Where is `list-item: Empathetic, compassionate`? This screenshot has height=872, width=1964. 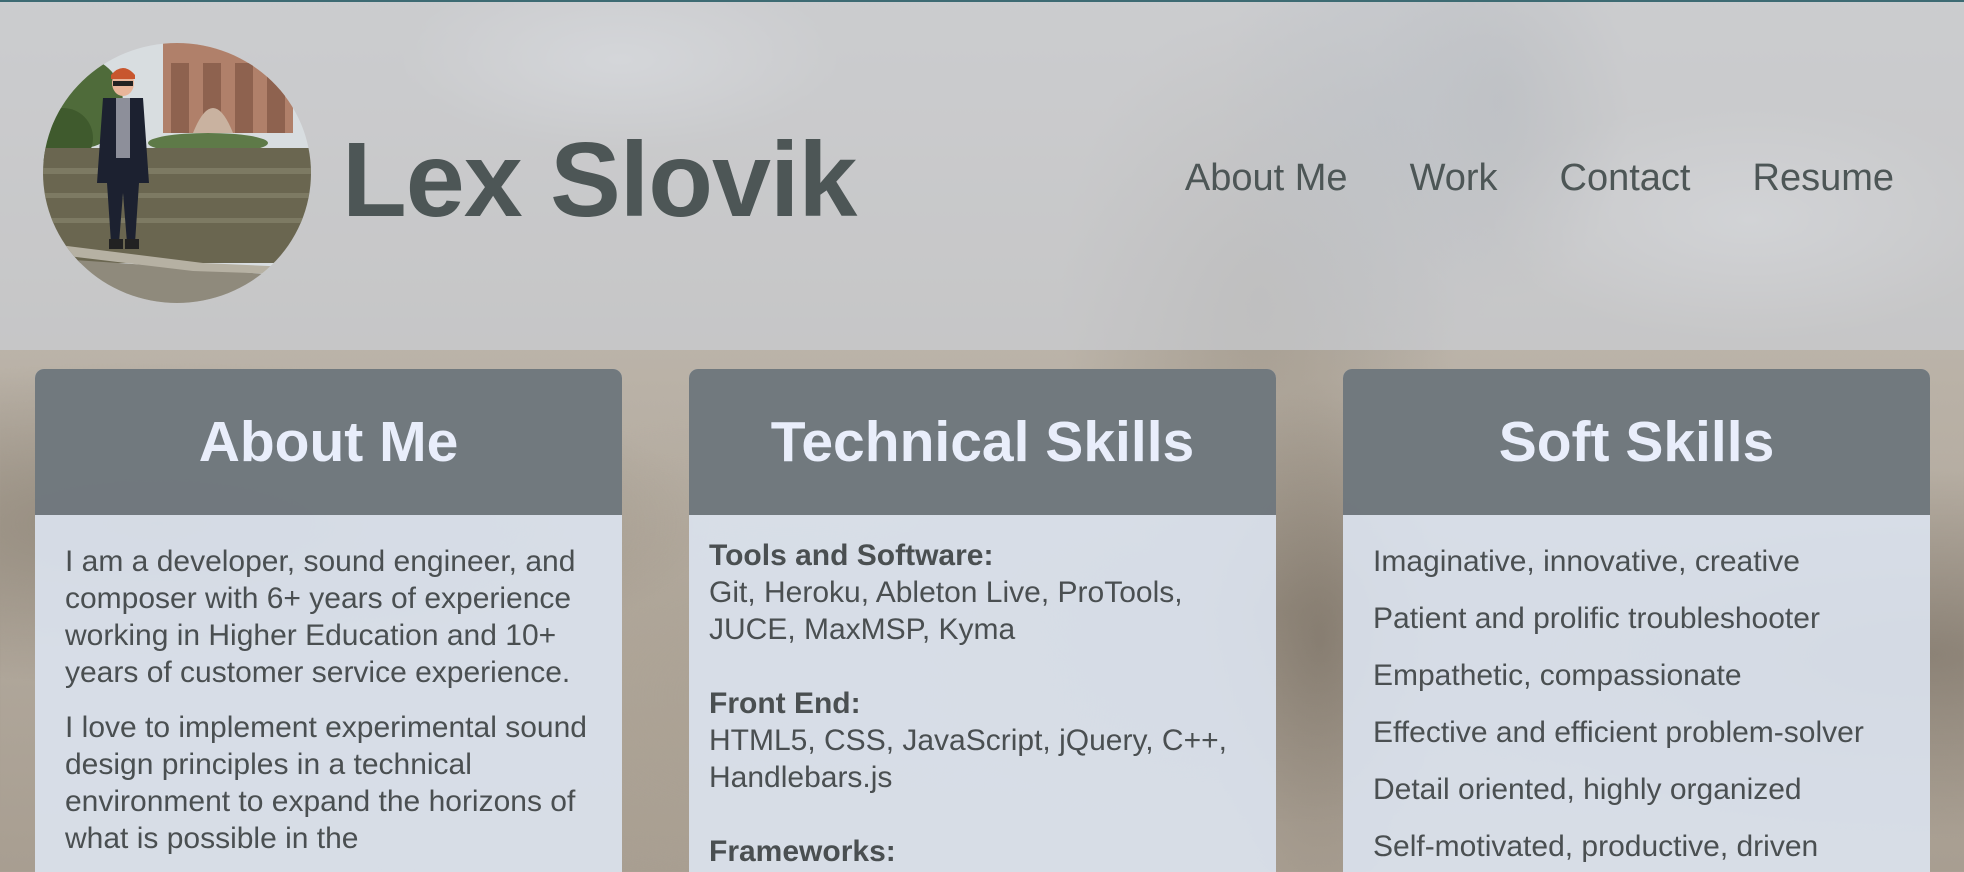 list-item: Empathetic, compassionate is located at coordinates (1557, 675).